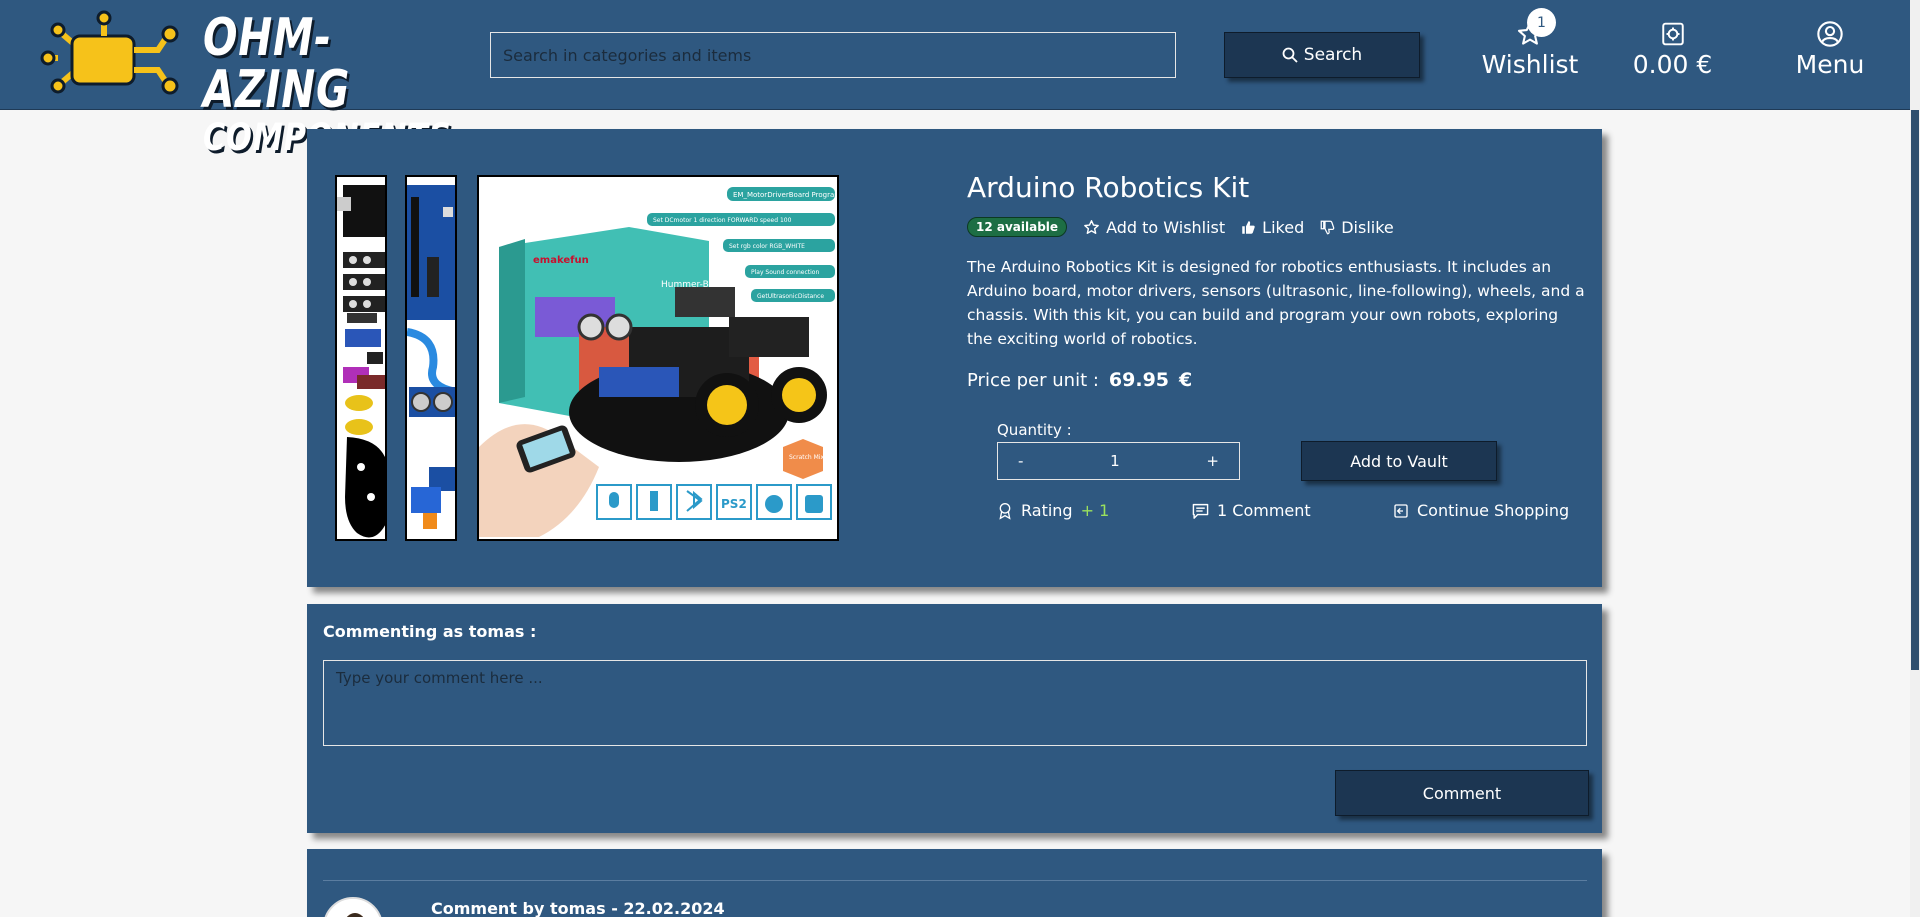  Describe the element at coordinates (1672, 48) in the screenshot. I see `nav-cart: 0.00 €` at that location.